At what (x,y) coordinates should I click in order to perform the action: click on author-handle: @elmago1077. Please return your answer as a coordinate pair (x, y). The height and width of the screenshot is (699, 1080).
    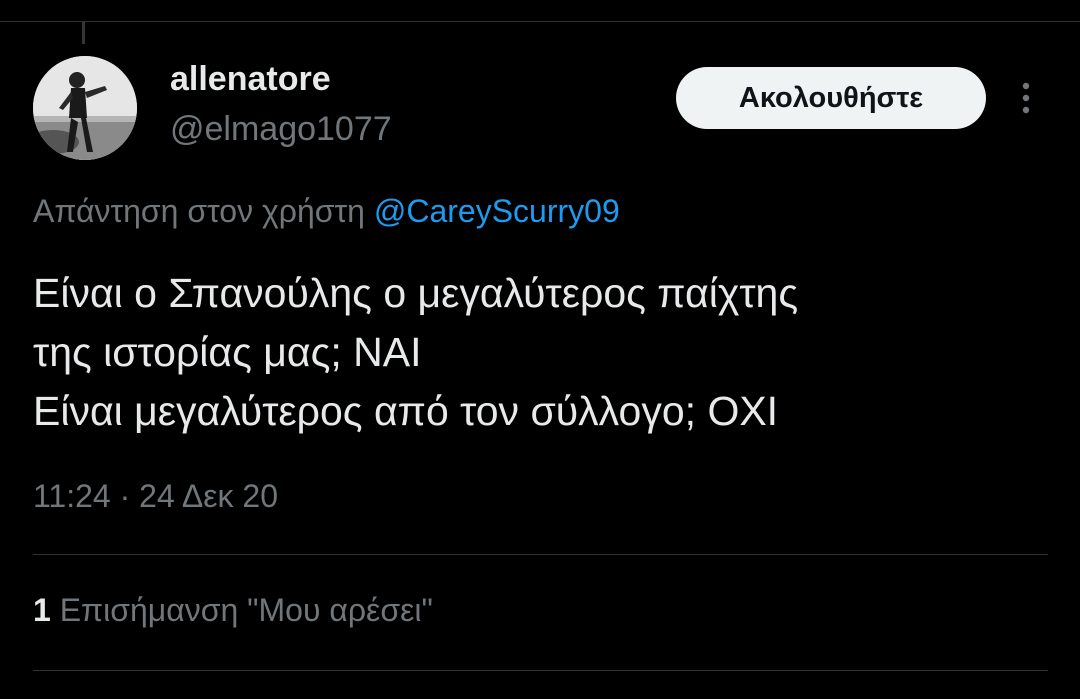
    Looking at the image, I should click on (281, 129).